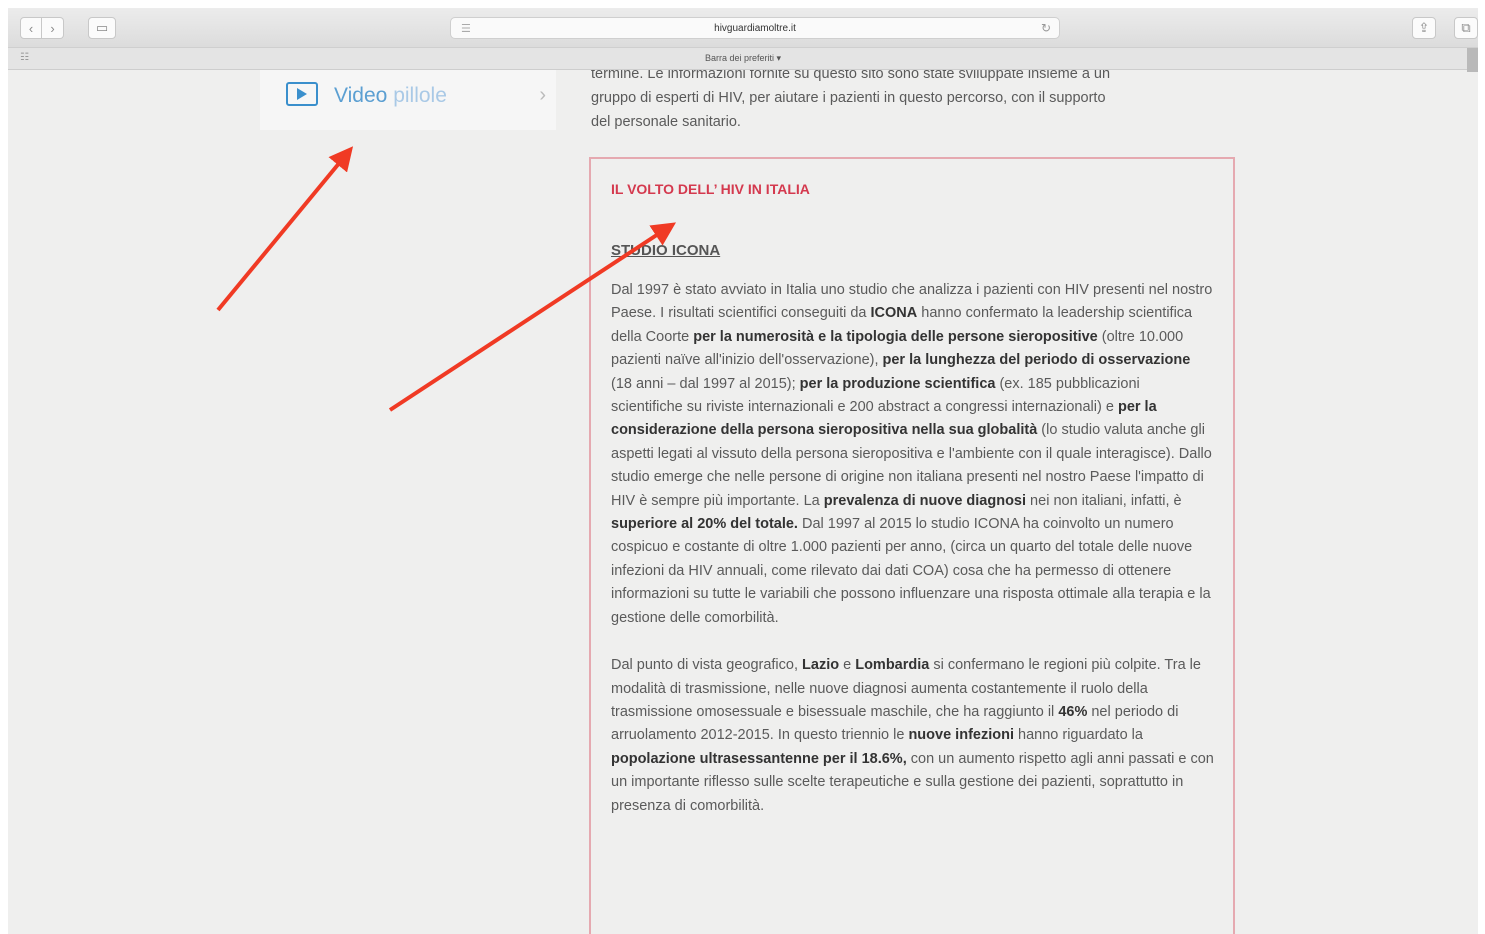 This screenshot has width=1485, height=934. Describe the element at coordinates (821, 665) in the screenshot. I see `bold-text: Lazio` at that location.